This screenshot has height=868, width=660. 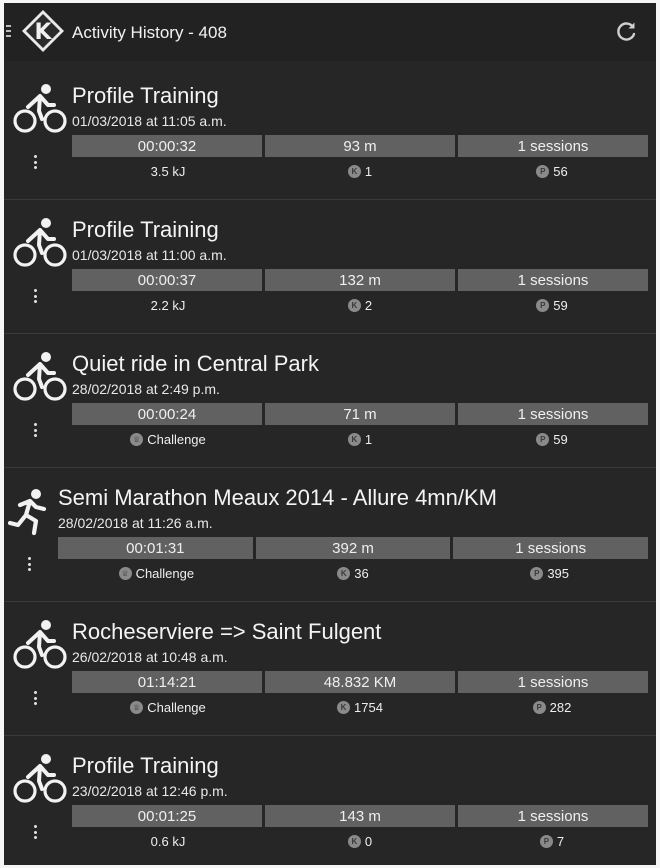 I want to click on duration-value: 00:01:25, so click(x=167, y=816).